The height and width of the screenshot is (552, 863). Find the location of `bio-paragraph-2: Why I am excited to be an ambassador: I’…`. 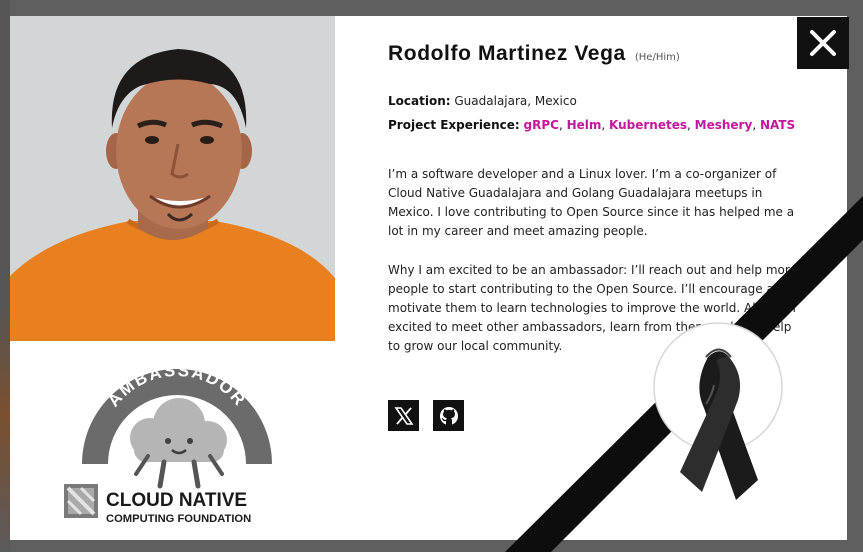

bio-paragraph-2: Why I am excited to be an ambassador: I’… is located at coordinates (592, 308).